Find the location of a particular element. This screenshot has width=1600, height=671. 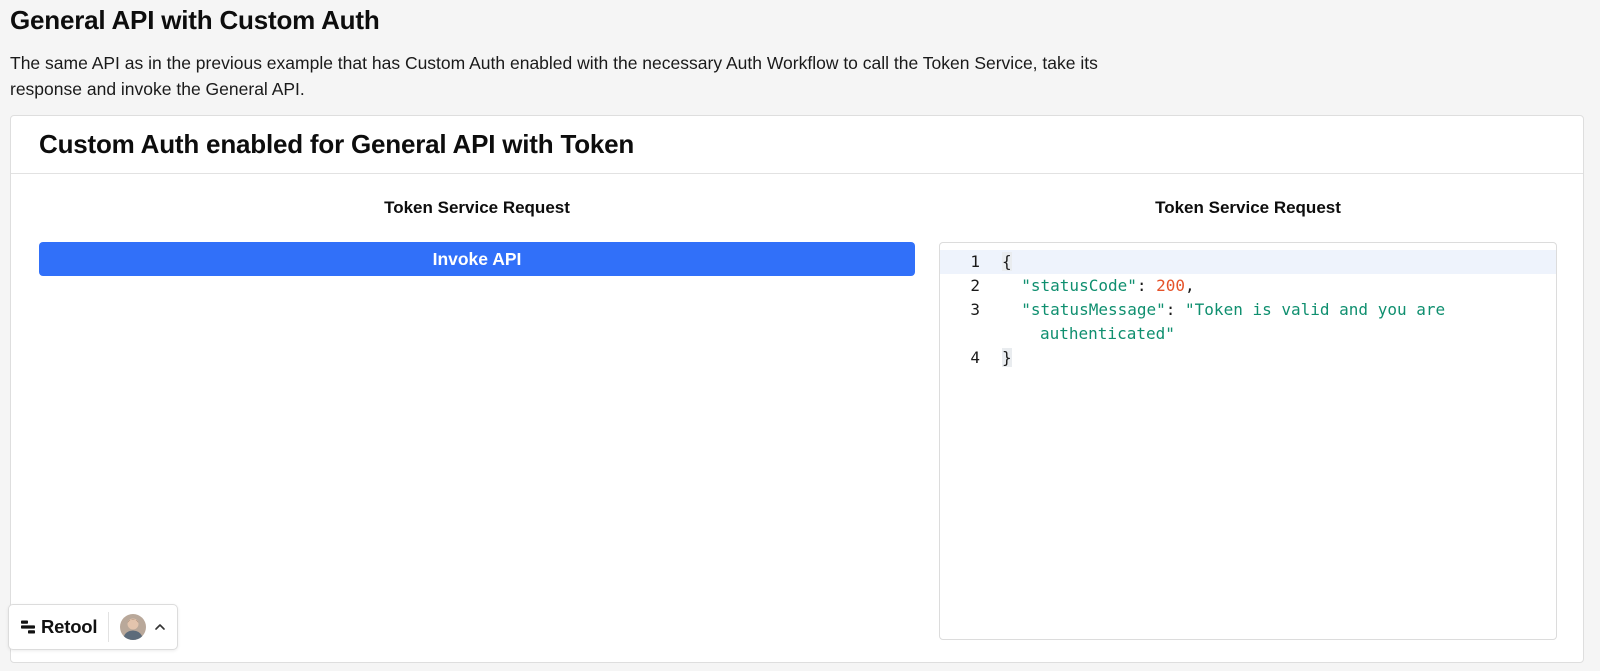

page-title: General API with Custom Auth is located at coordinates (195, 20).